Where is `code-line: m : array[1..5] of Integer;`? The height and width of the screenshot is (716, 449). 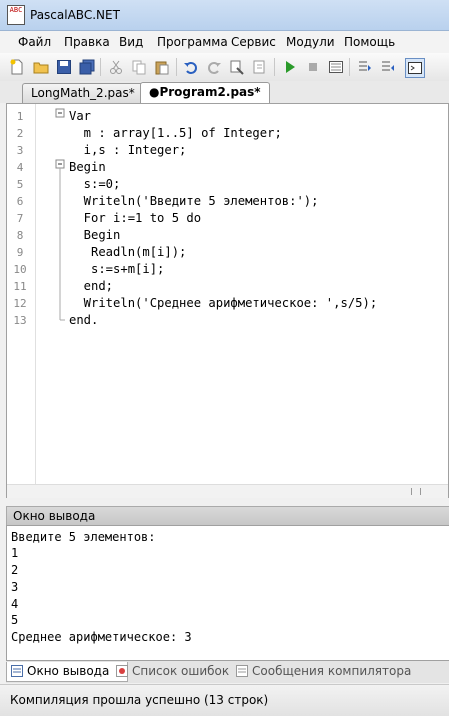 code-line: m : array[1..5] of Integer; is located at coordinates (175, 133).